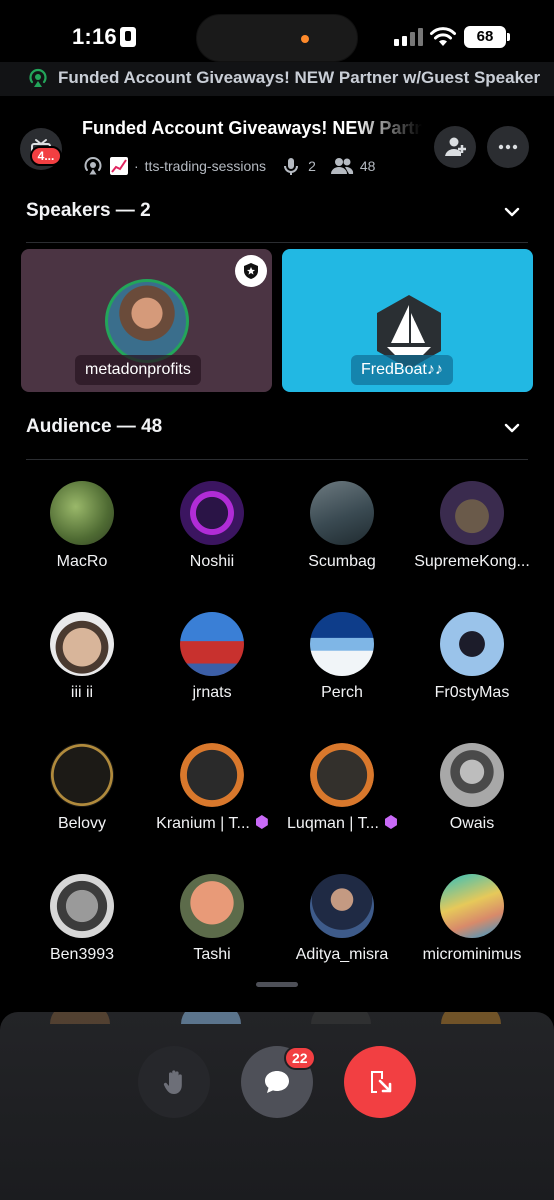 The height and width of the screenshot is (1200, 554). I want to click on focus-mode-icon, so click(128, 37).